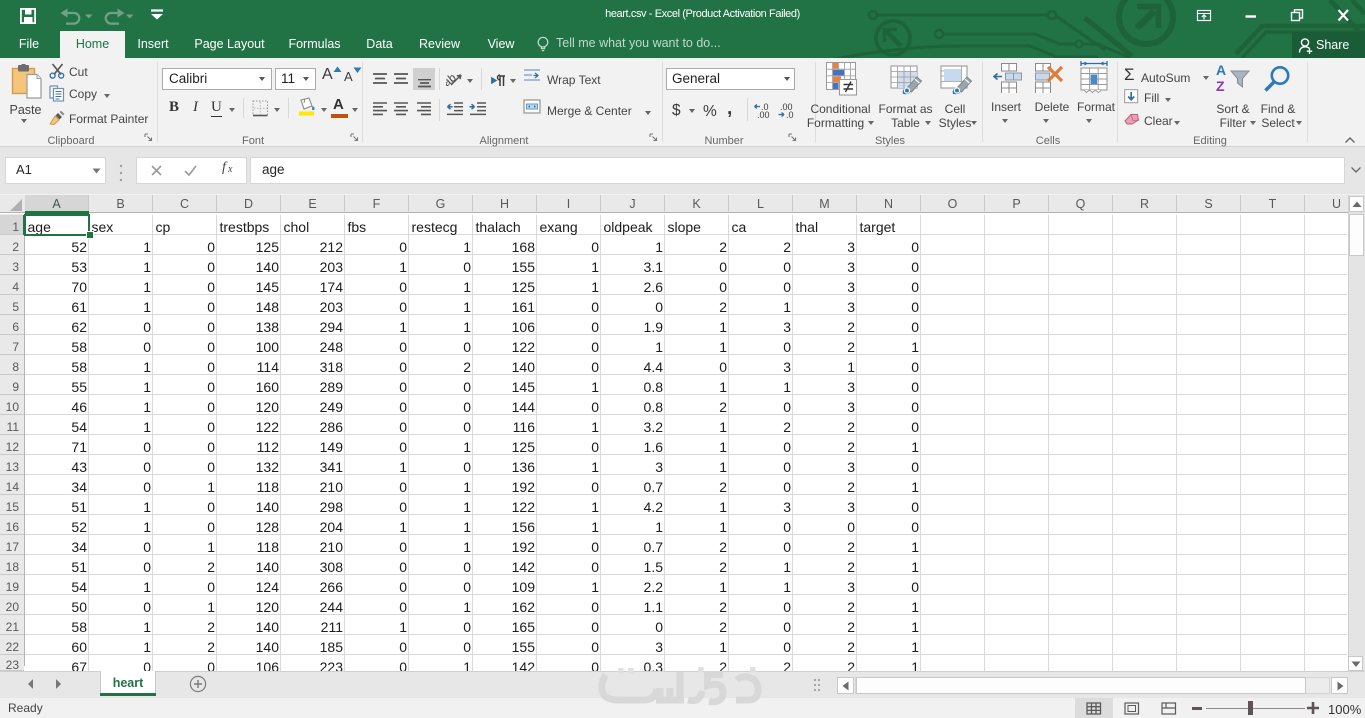 The height and width of the screenshot is (718, 1365). Describe the element at coordinates (763, 114) in the screenshot. I see `svg-text: .00` at that location.